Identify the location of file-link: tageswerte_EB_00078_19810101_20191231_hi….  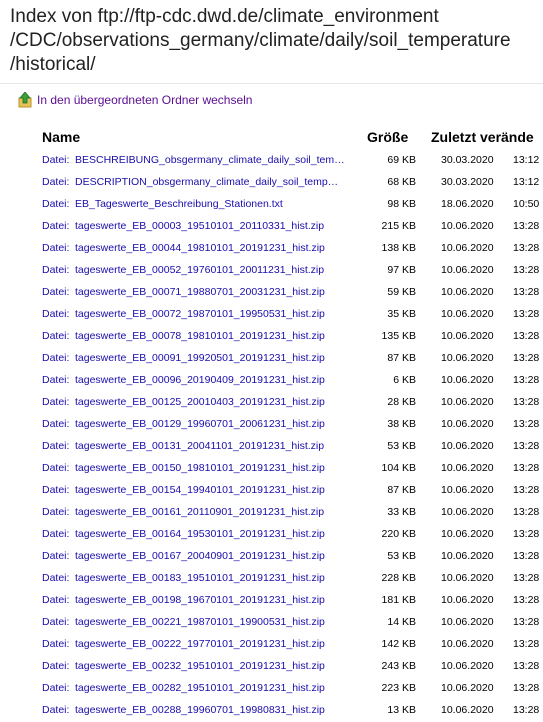
(220, 336).